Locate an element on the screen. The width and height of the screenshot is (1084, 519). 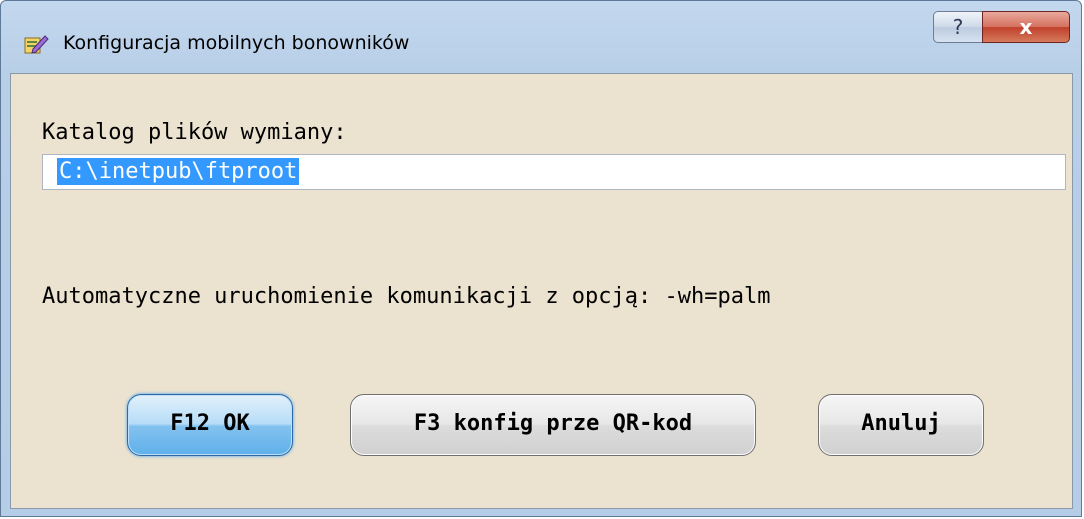
edit-icon is located at coordinates (36, 44).